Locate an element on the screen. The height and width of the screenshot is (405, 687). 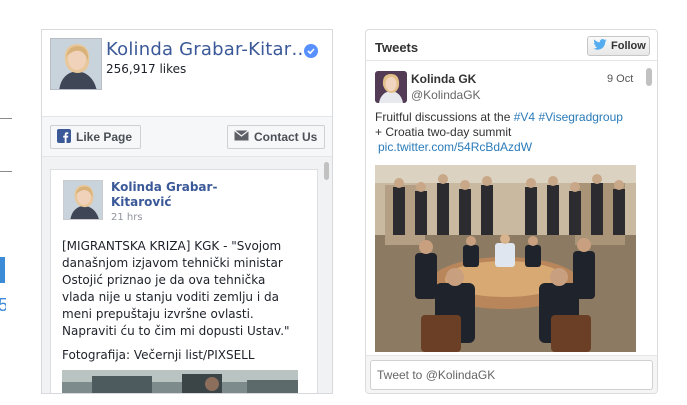
facebook-page-header: Kolinda Grabar-Kitar… 256,917 likes is located at coordinates (187, 73).